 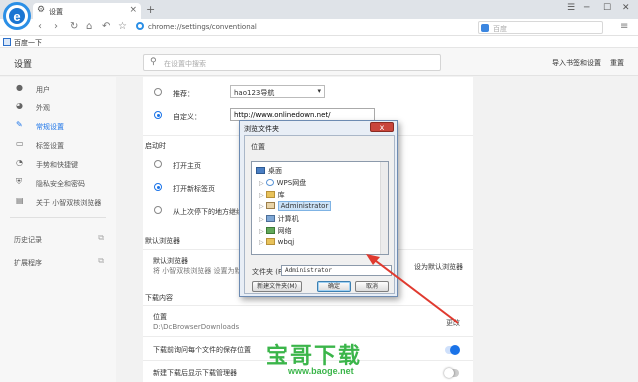 I want to click on sidebar-item-about: ▤ 关于 小智双核浏览器, so click(x=58, y=202).